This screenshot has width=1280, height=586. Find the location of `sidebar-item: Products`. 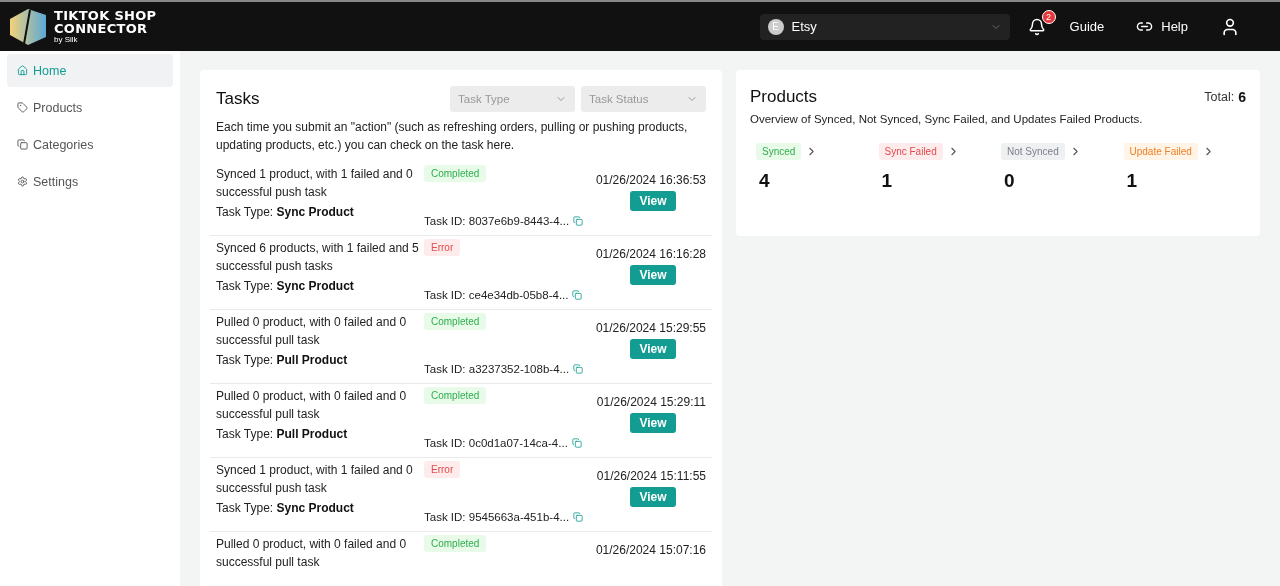

sidebar-item: Products is located at coordinates (90, 107).